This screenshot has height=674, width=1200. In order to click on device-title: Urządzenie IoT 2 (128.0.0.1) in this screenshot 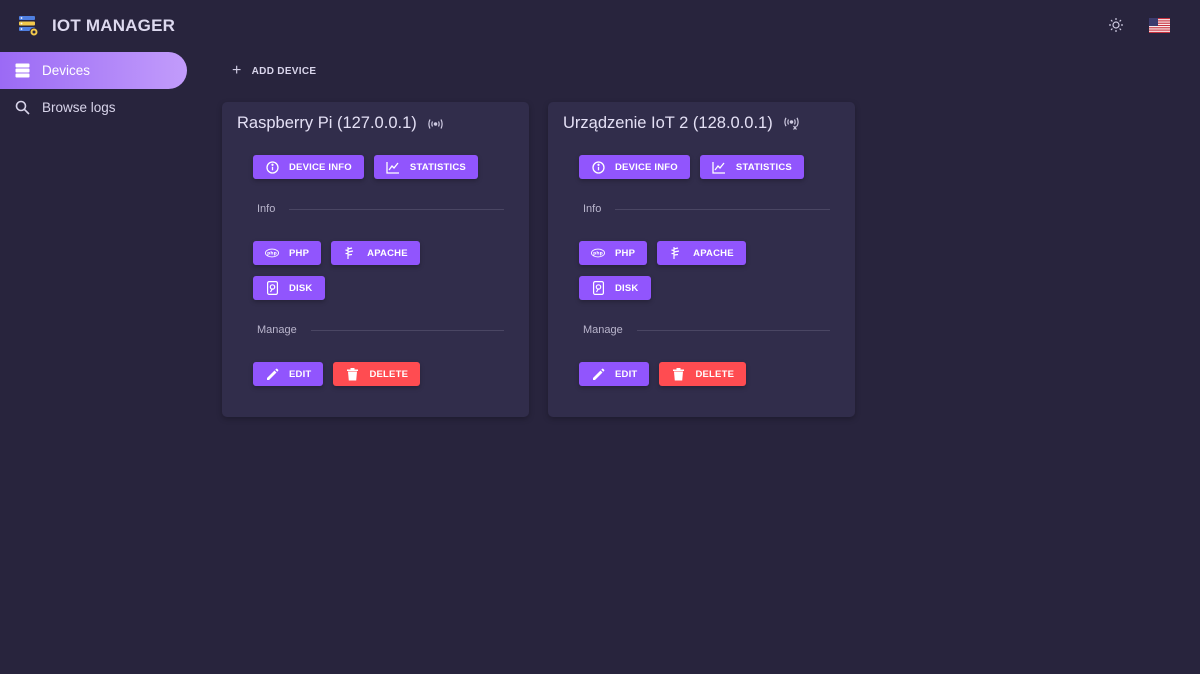, I will do `click(668, 123)`.